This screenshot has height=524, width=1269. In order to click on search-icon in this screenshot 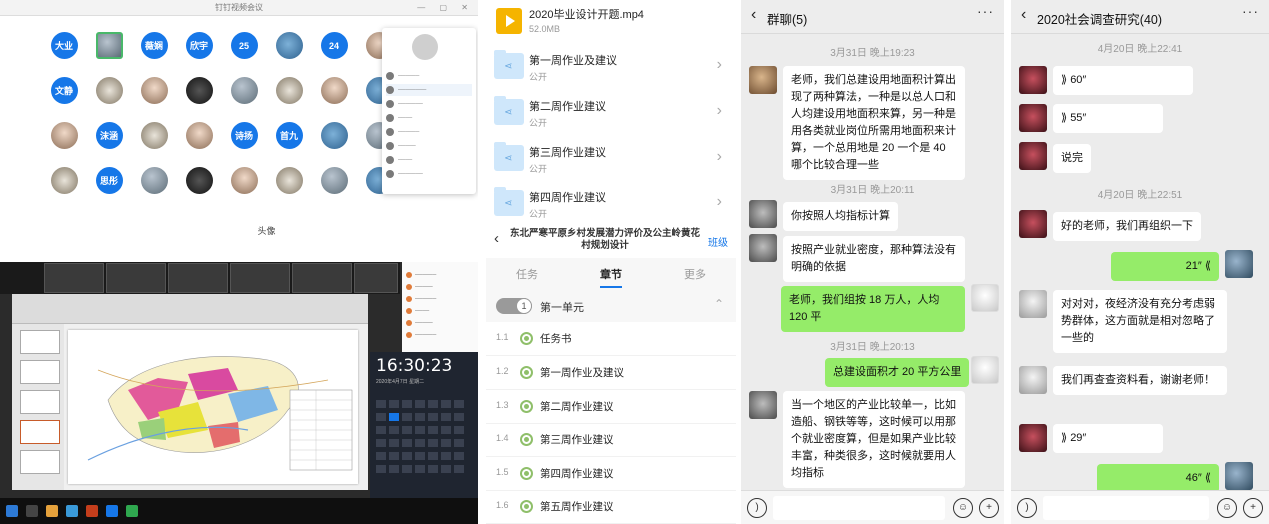, I will do `click(32, 511)`.